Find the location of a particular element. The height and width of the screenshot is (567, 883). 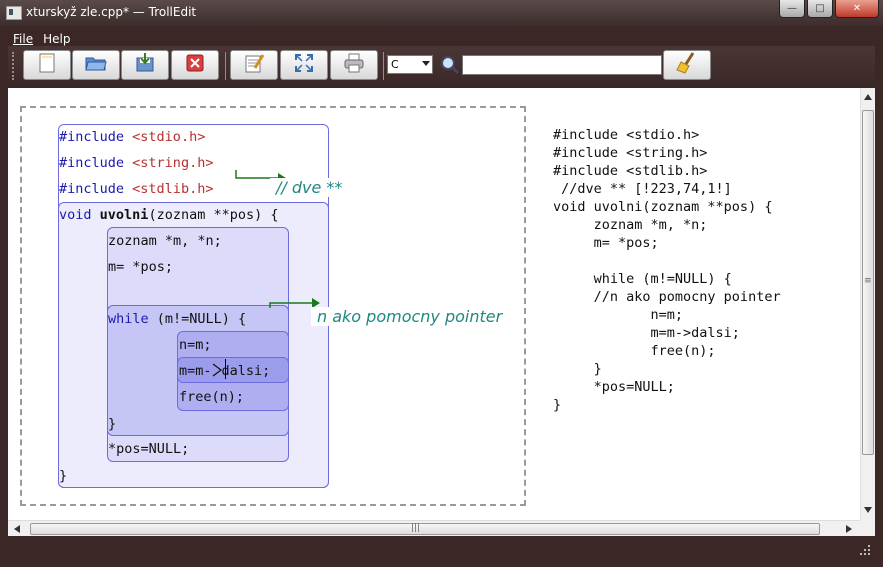

close-file-button is located at coordinates (195, 65).